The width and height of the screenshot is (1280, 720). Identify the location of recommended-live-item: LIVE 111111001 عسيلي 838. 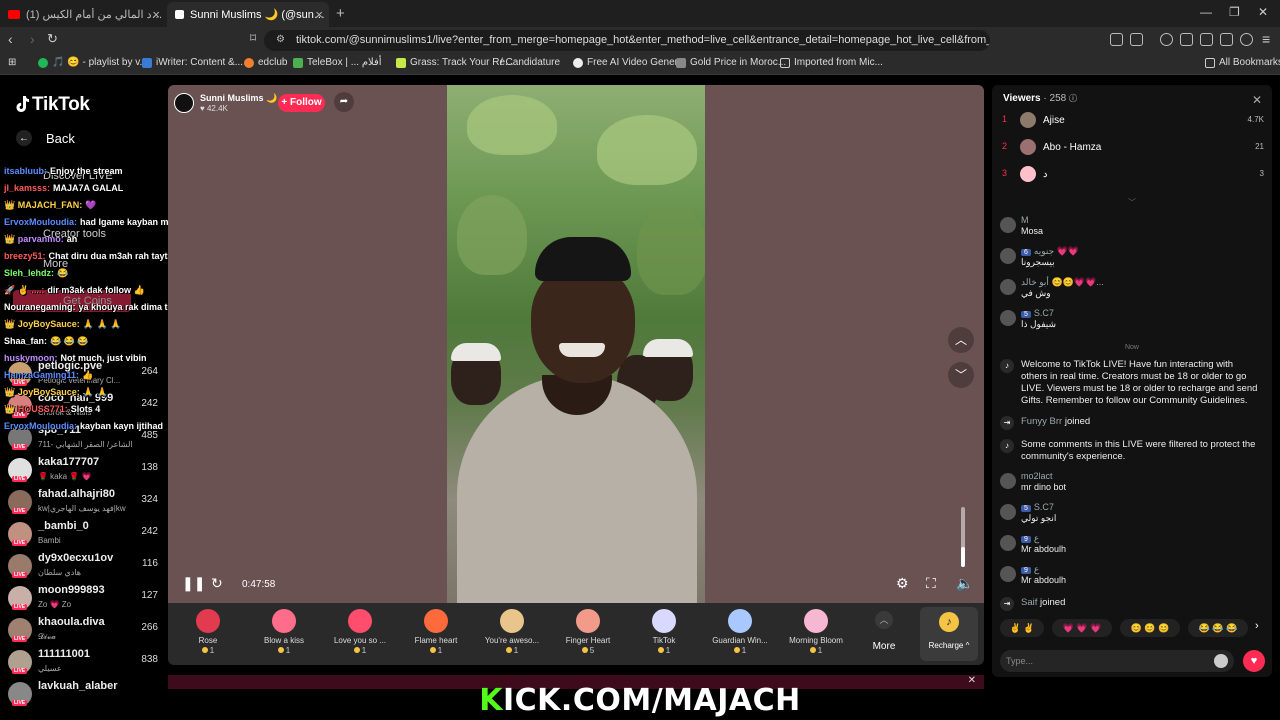
(86, 662).